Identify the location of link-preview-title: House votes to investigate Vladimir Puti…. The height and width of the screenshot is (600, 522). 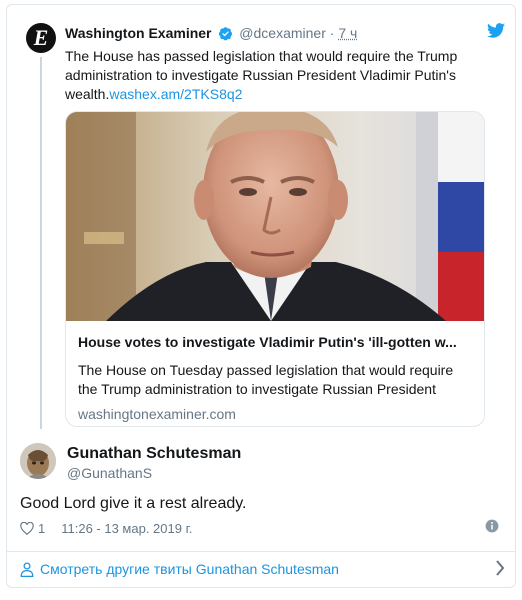
(275, 342).